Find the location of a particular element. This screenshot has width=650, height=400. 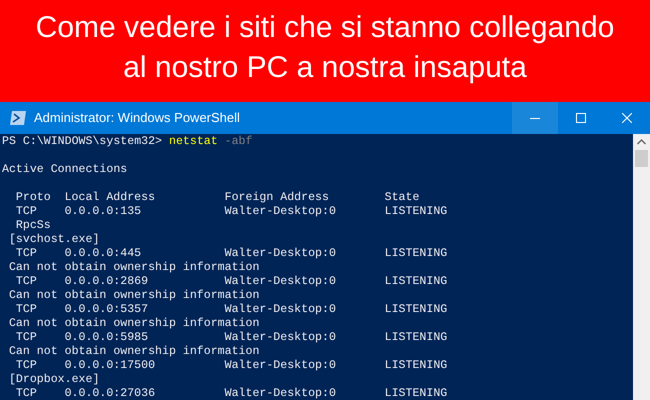

prompt-text: PS C:\WINDOWS\system32> is located at coordinates (82, 142).